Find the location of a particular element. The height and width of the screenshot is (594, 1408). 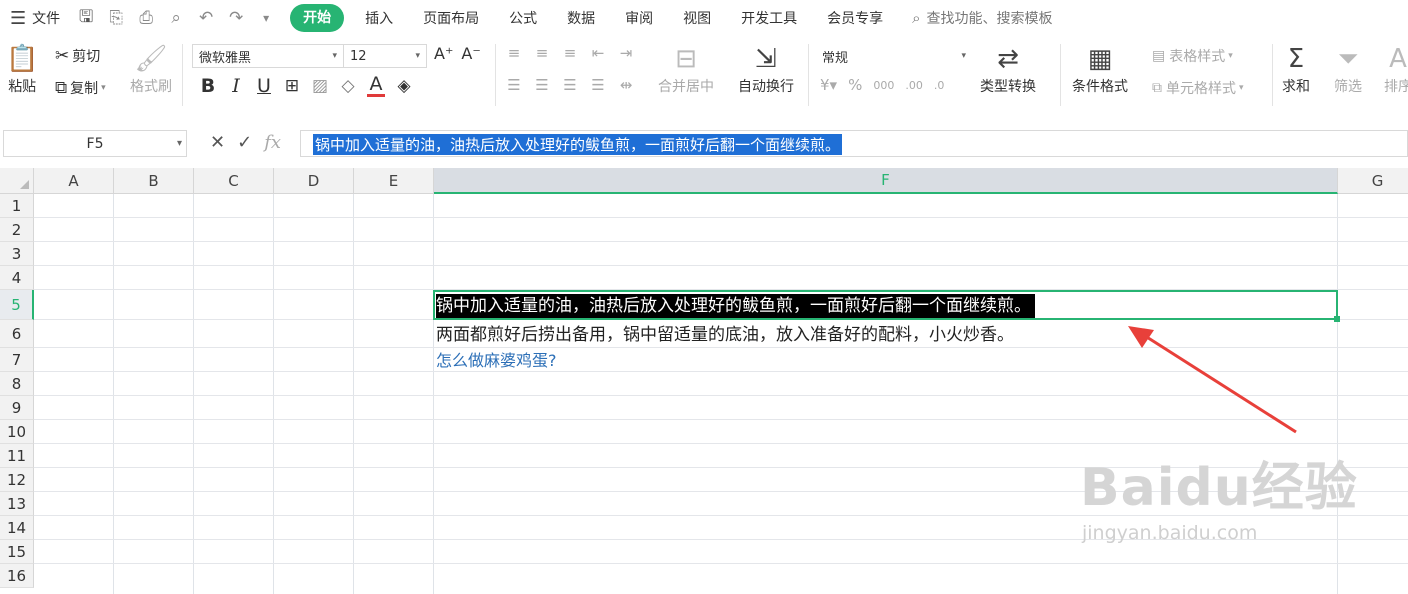

column-header-f: F is located at coordinates (886, 181).